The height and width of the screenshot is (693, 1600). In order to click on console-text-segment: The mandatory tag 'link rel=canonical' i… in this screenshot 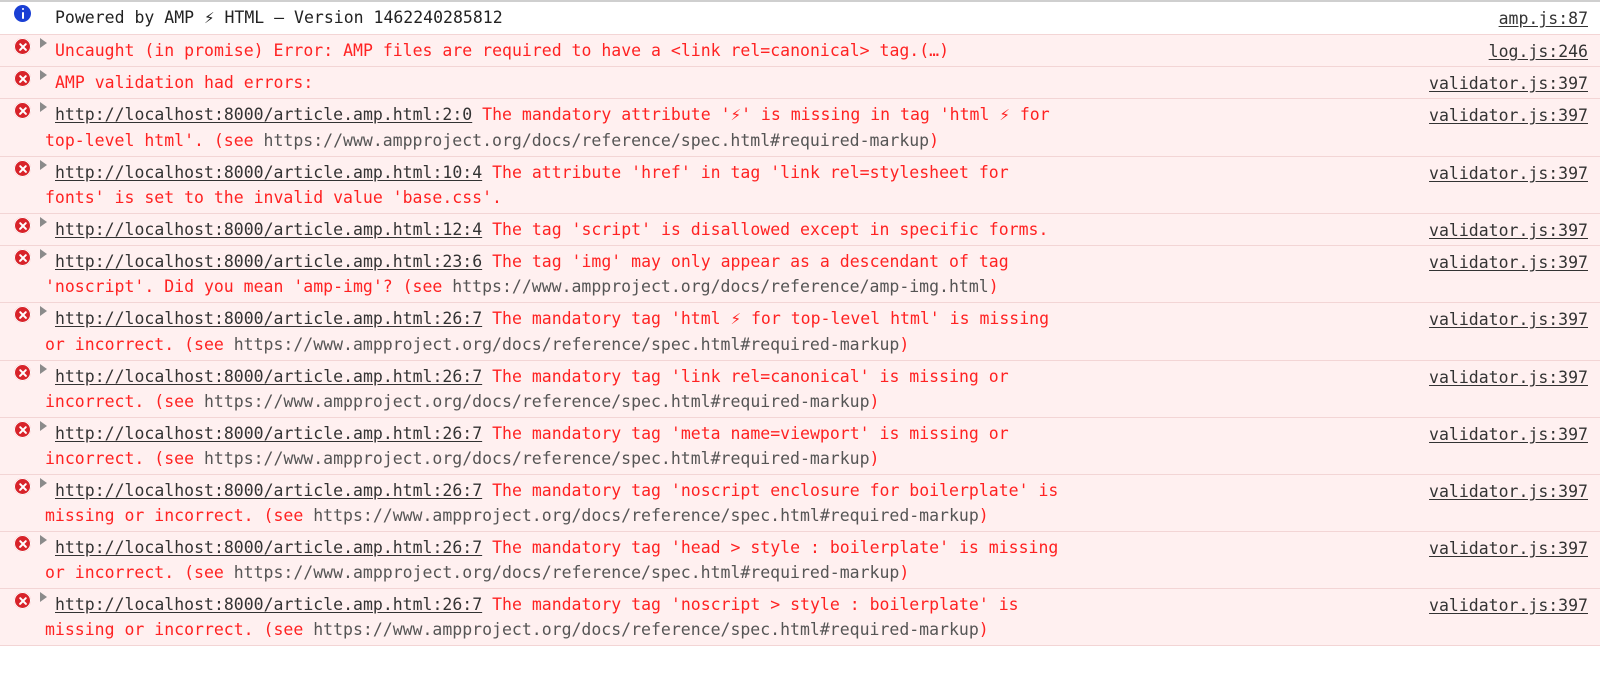, I will do `click(745, 376)`.